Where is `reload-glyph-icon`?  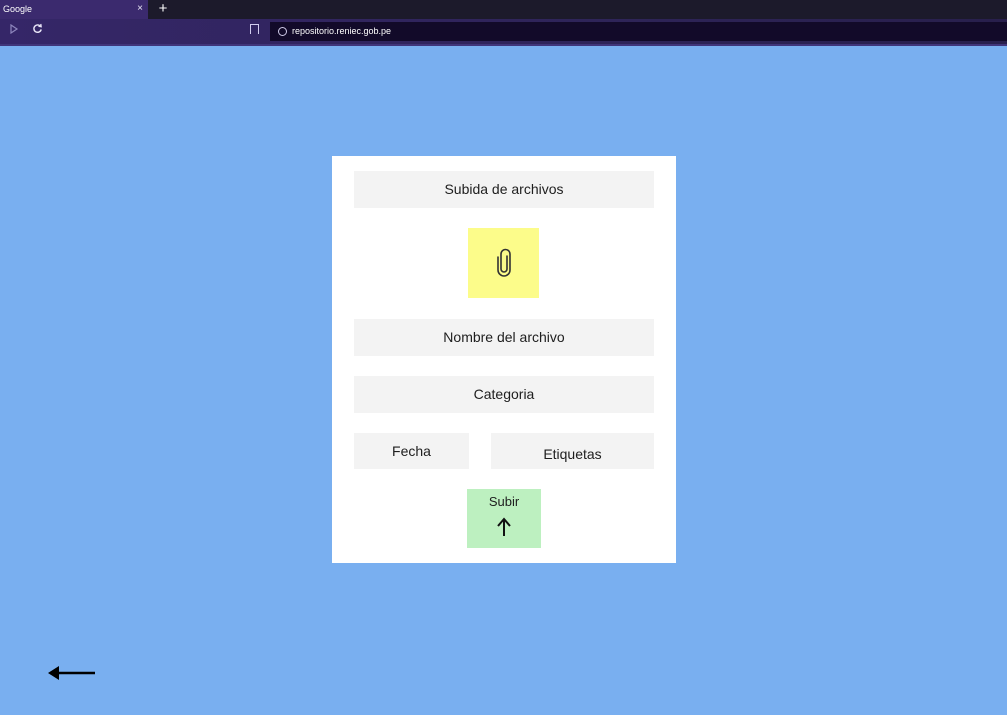 reload-glyph-icon is located at coordinates (37, 28).